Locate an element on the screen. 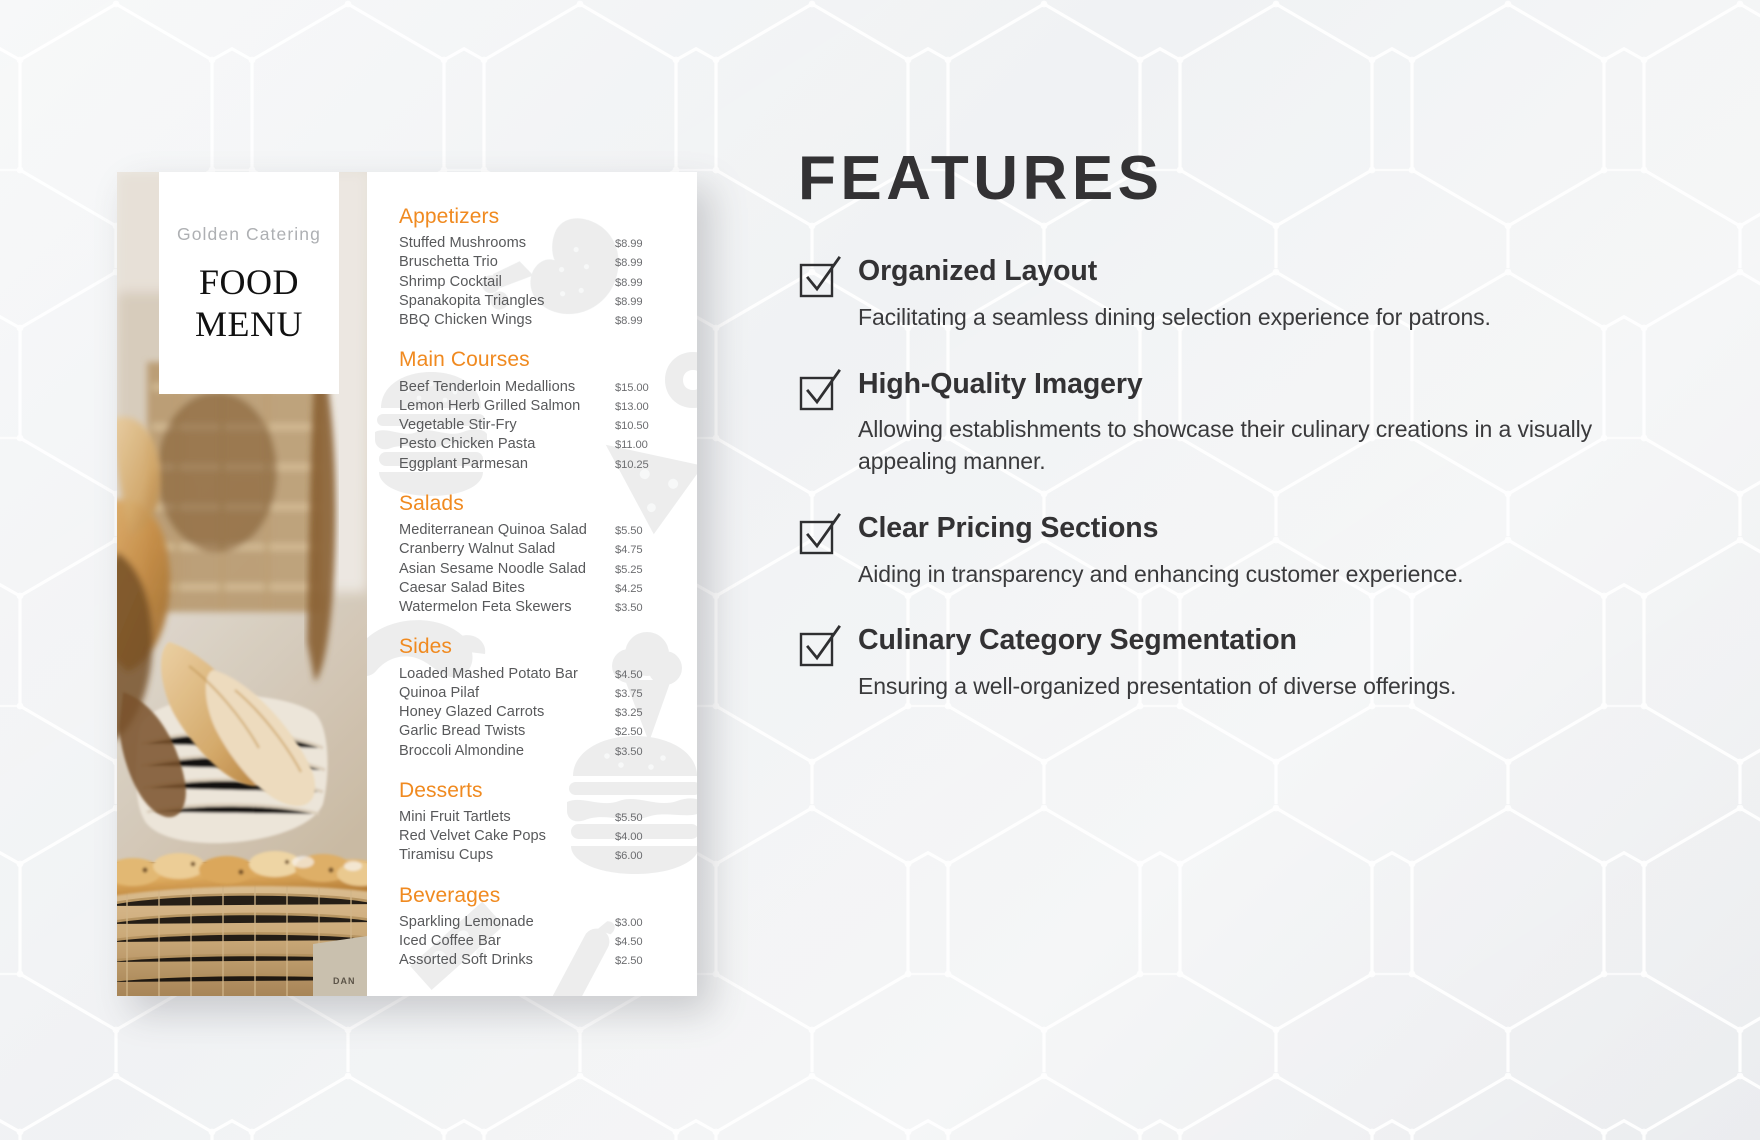 The image size is (1760, 1140). menu-item-price: $4.75 is located at coordinates (629, 550).